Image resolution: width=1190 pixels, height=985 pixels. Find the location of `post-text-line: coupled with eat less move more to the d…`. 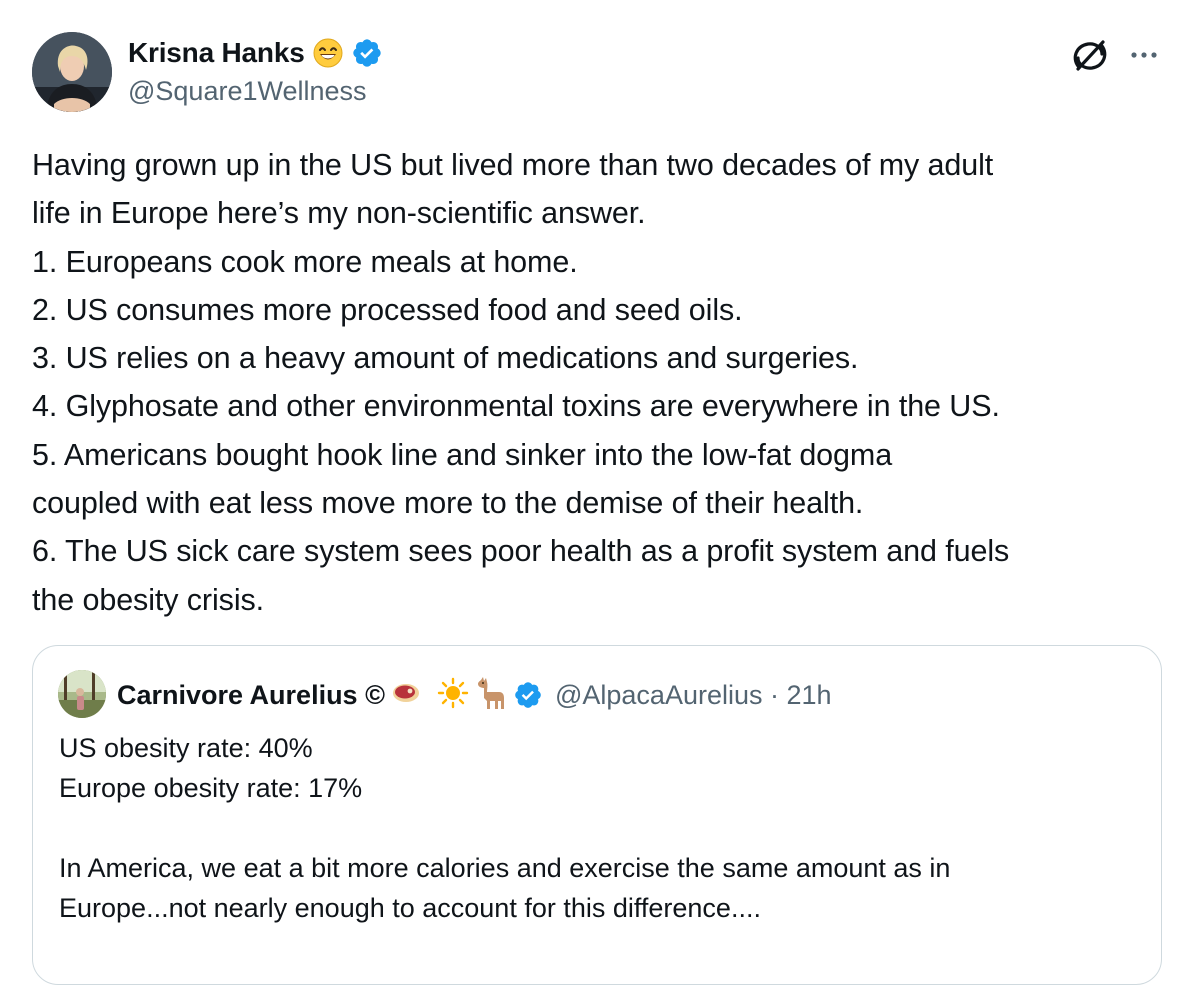

post-text-line: coupled with eat less move more to the d… is located at coordinates (448, 503).